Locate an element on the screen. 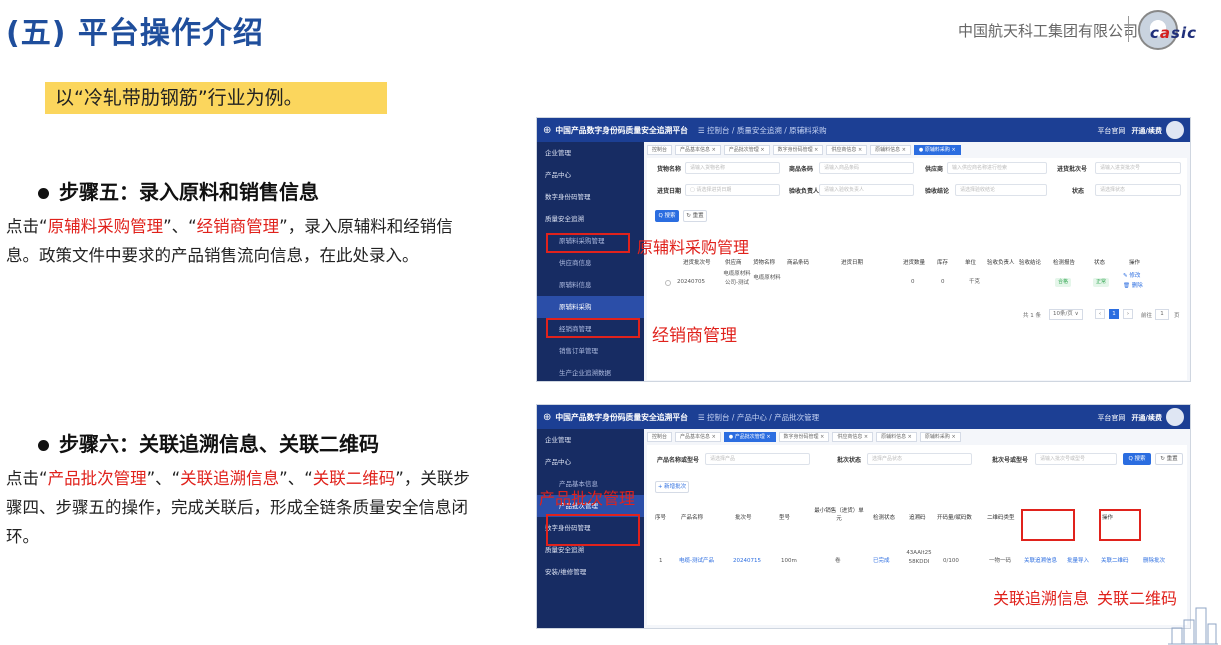 The width and height of the screenshot is (1221, 645). page-number-button: 1 is located at coordinates (1114, 314).